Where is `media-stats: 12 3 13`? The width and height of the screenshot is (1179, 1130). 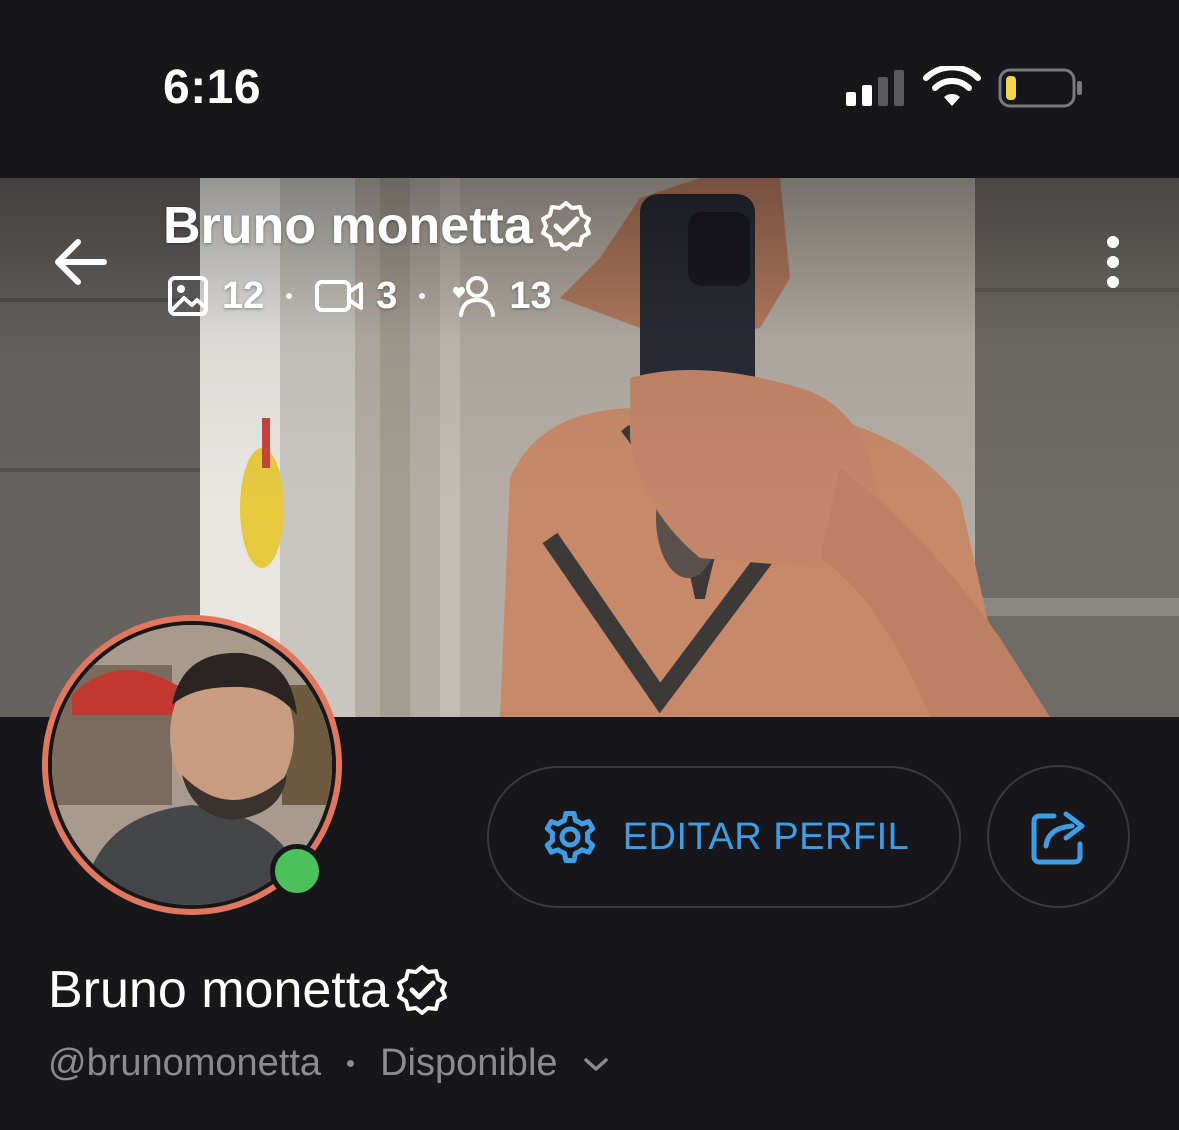
media-stats: 12 3 13 is located at coordinates (359, 296).